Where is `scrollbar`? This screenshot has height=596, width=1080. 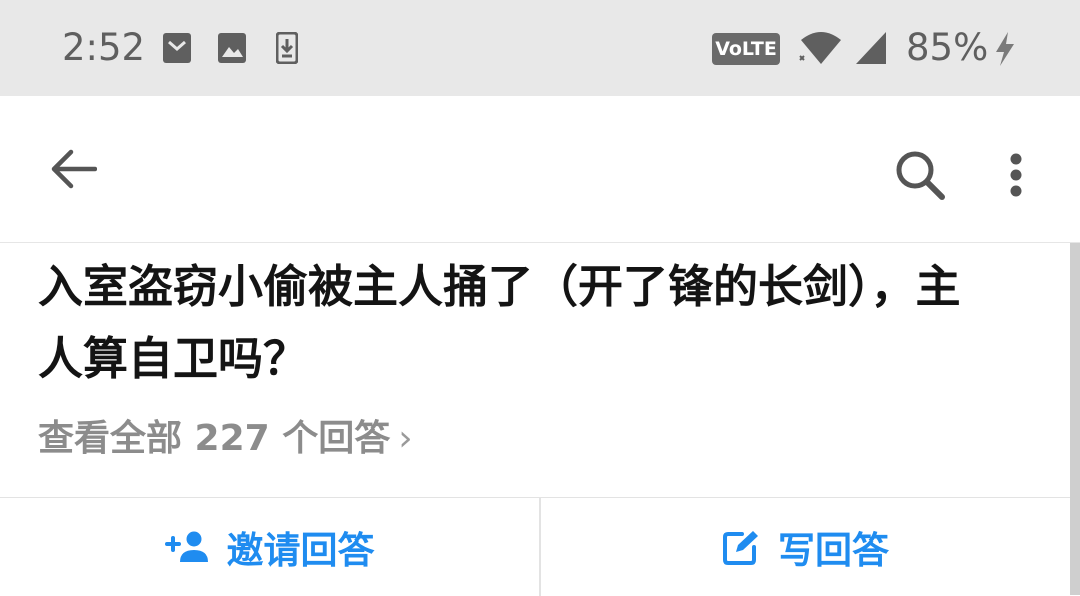 scrollbar is located at coordinates (1075, 419).